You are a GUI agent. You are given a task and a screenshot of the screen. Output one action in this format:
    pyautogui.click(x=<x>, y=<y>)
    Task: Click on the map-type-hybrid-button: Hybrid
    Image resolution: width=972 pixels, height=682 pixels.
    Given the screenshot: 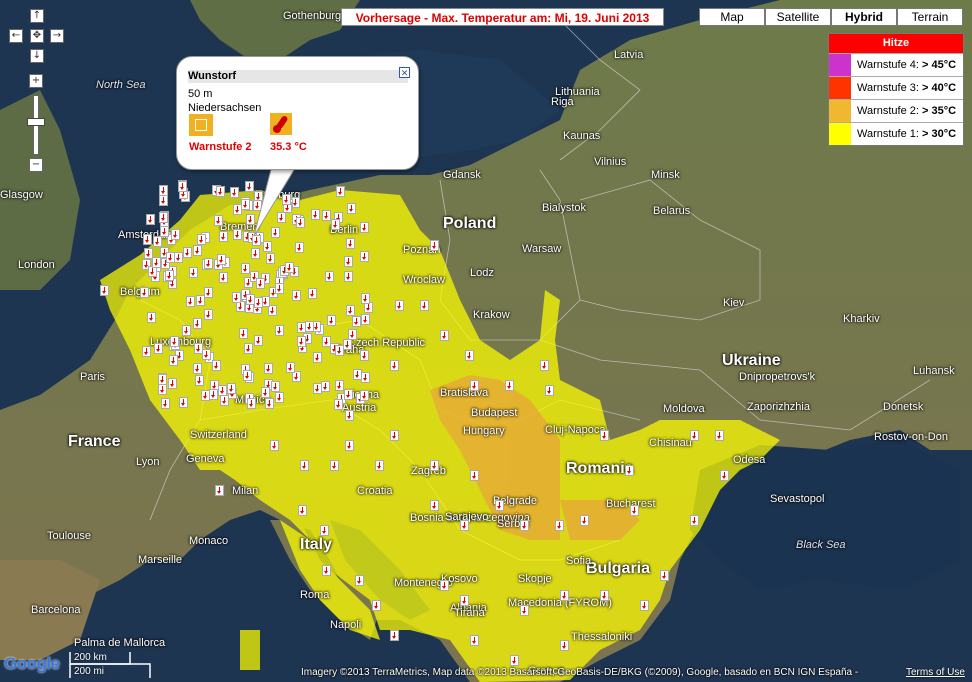 What is the action you would take?
    pyautogui.click(x=864, y=17)
    